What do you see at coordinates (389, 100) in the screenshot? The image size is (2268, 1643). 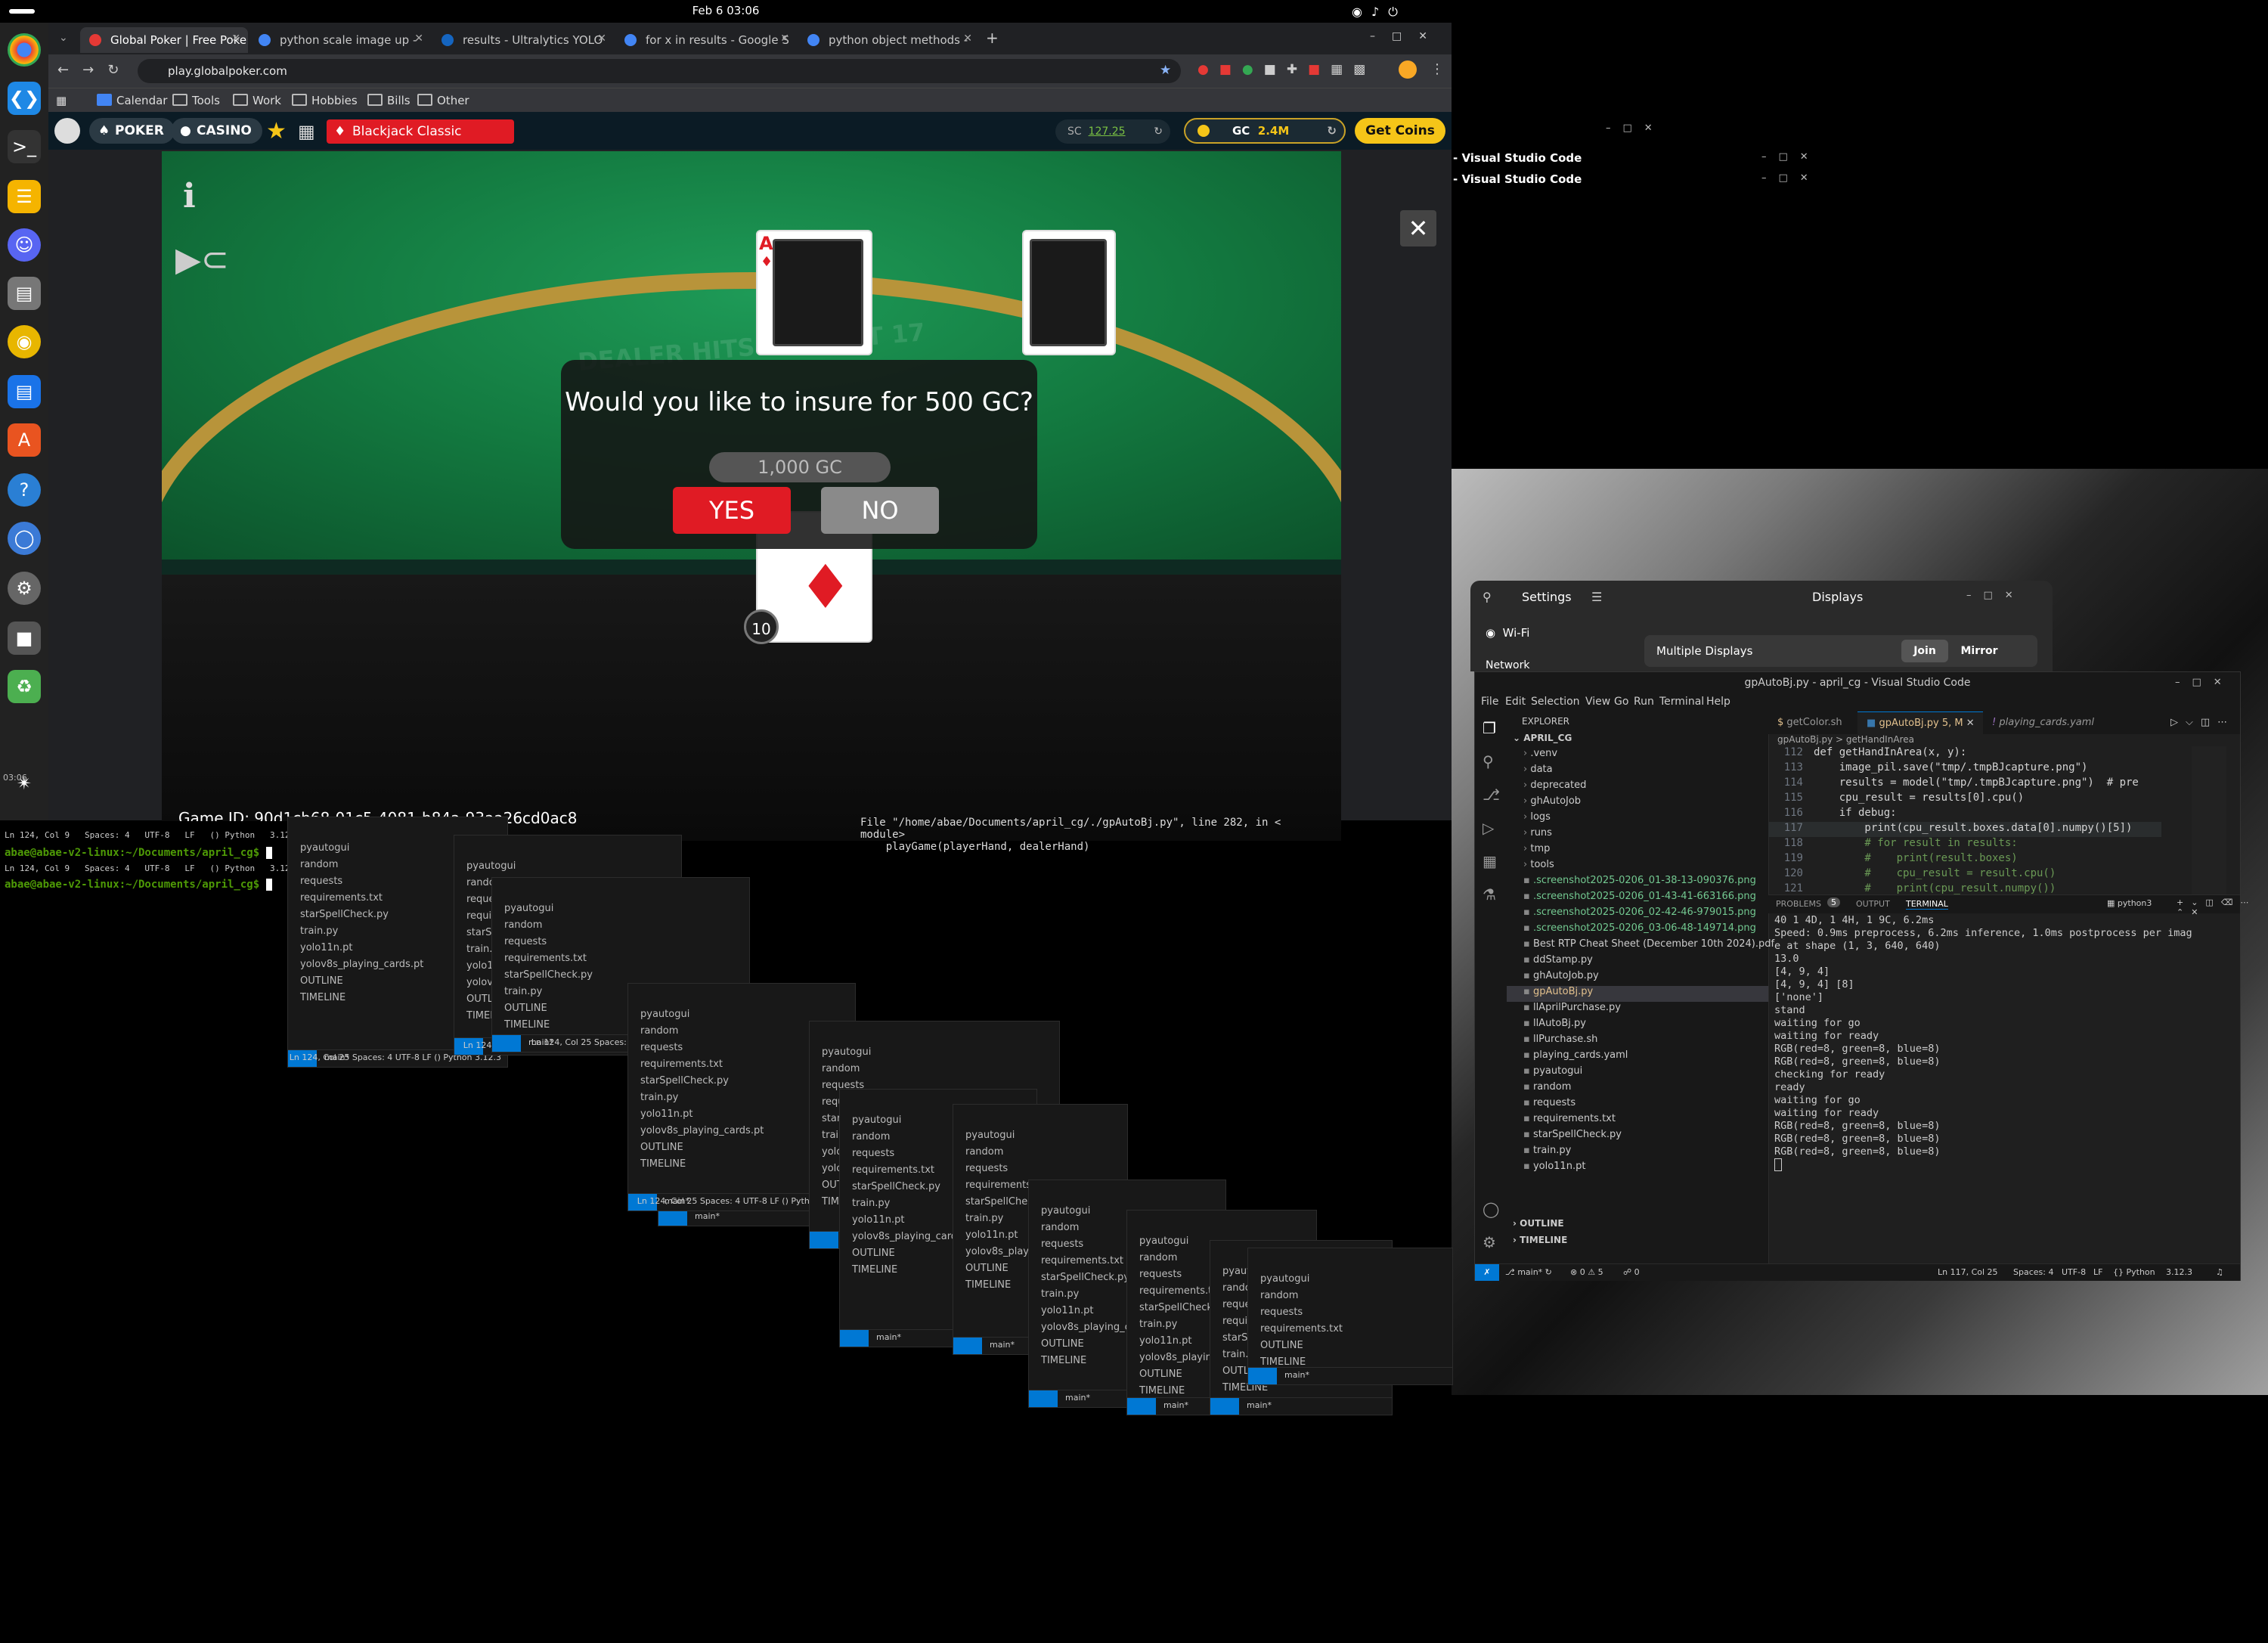 I see `bookmark-folder-bills: Bills` at bounding box center [389, 100].